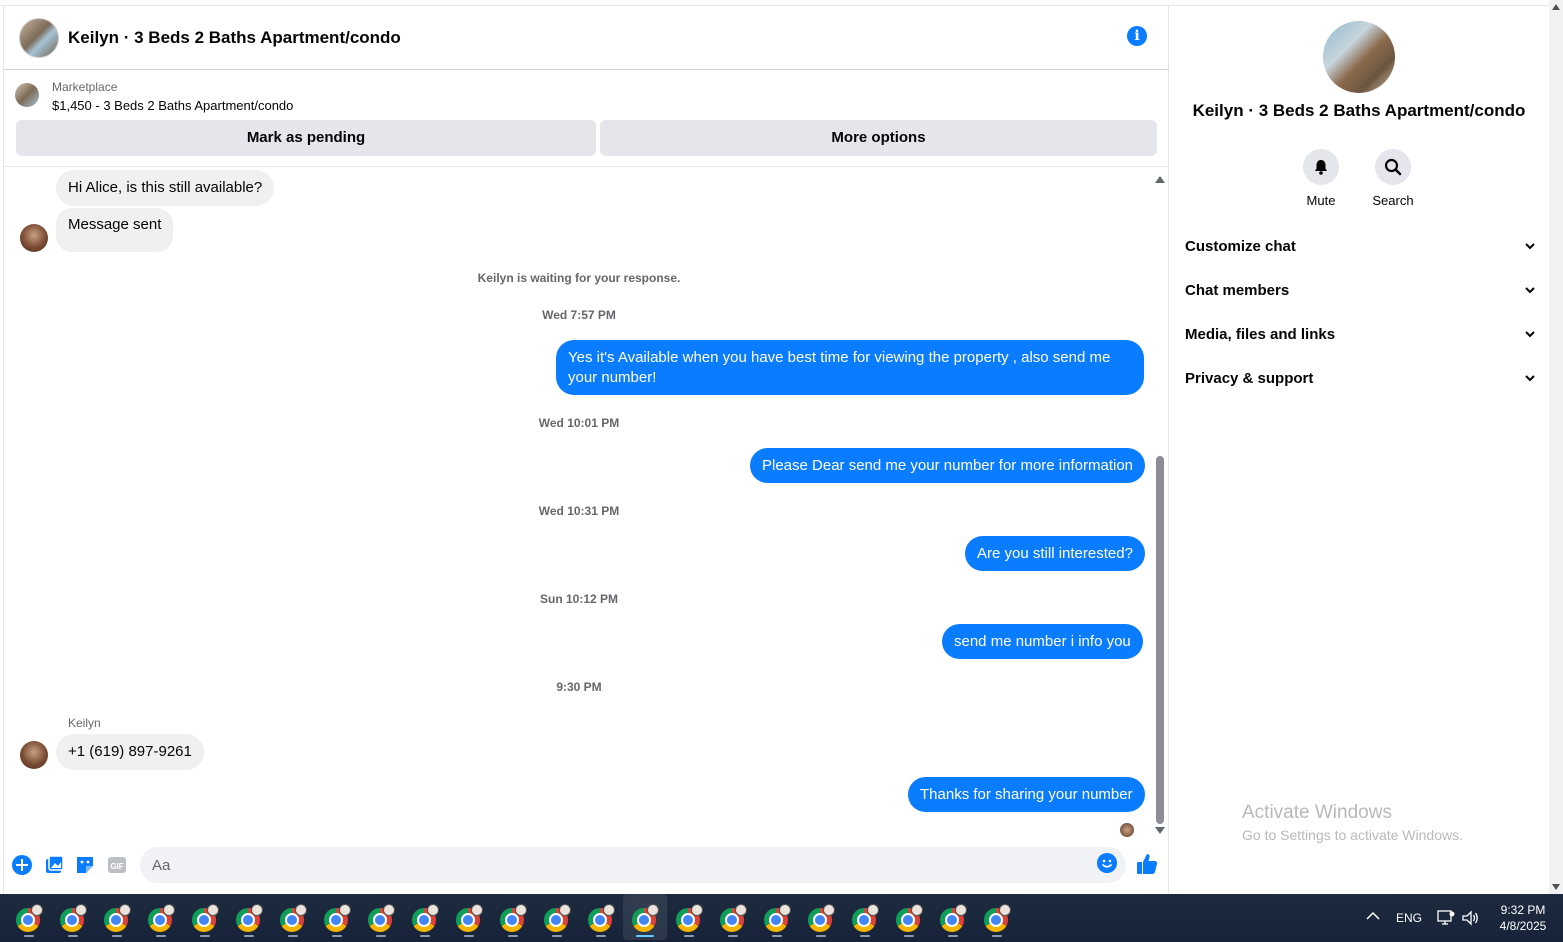 The image size is (1563, 942). I want to click on mute-action: Mute, so click(1321, 178).